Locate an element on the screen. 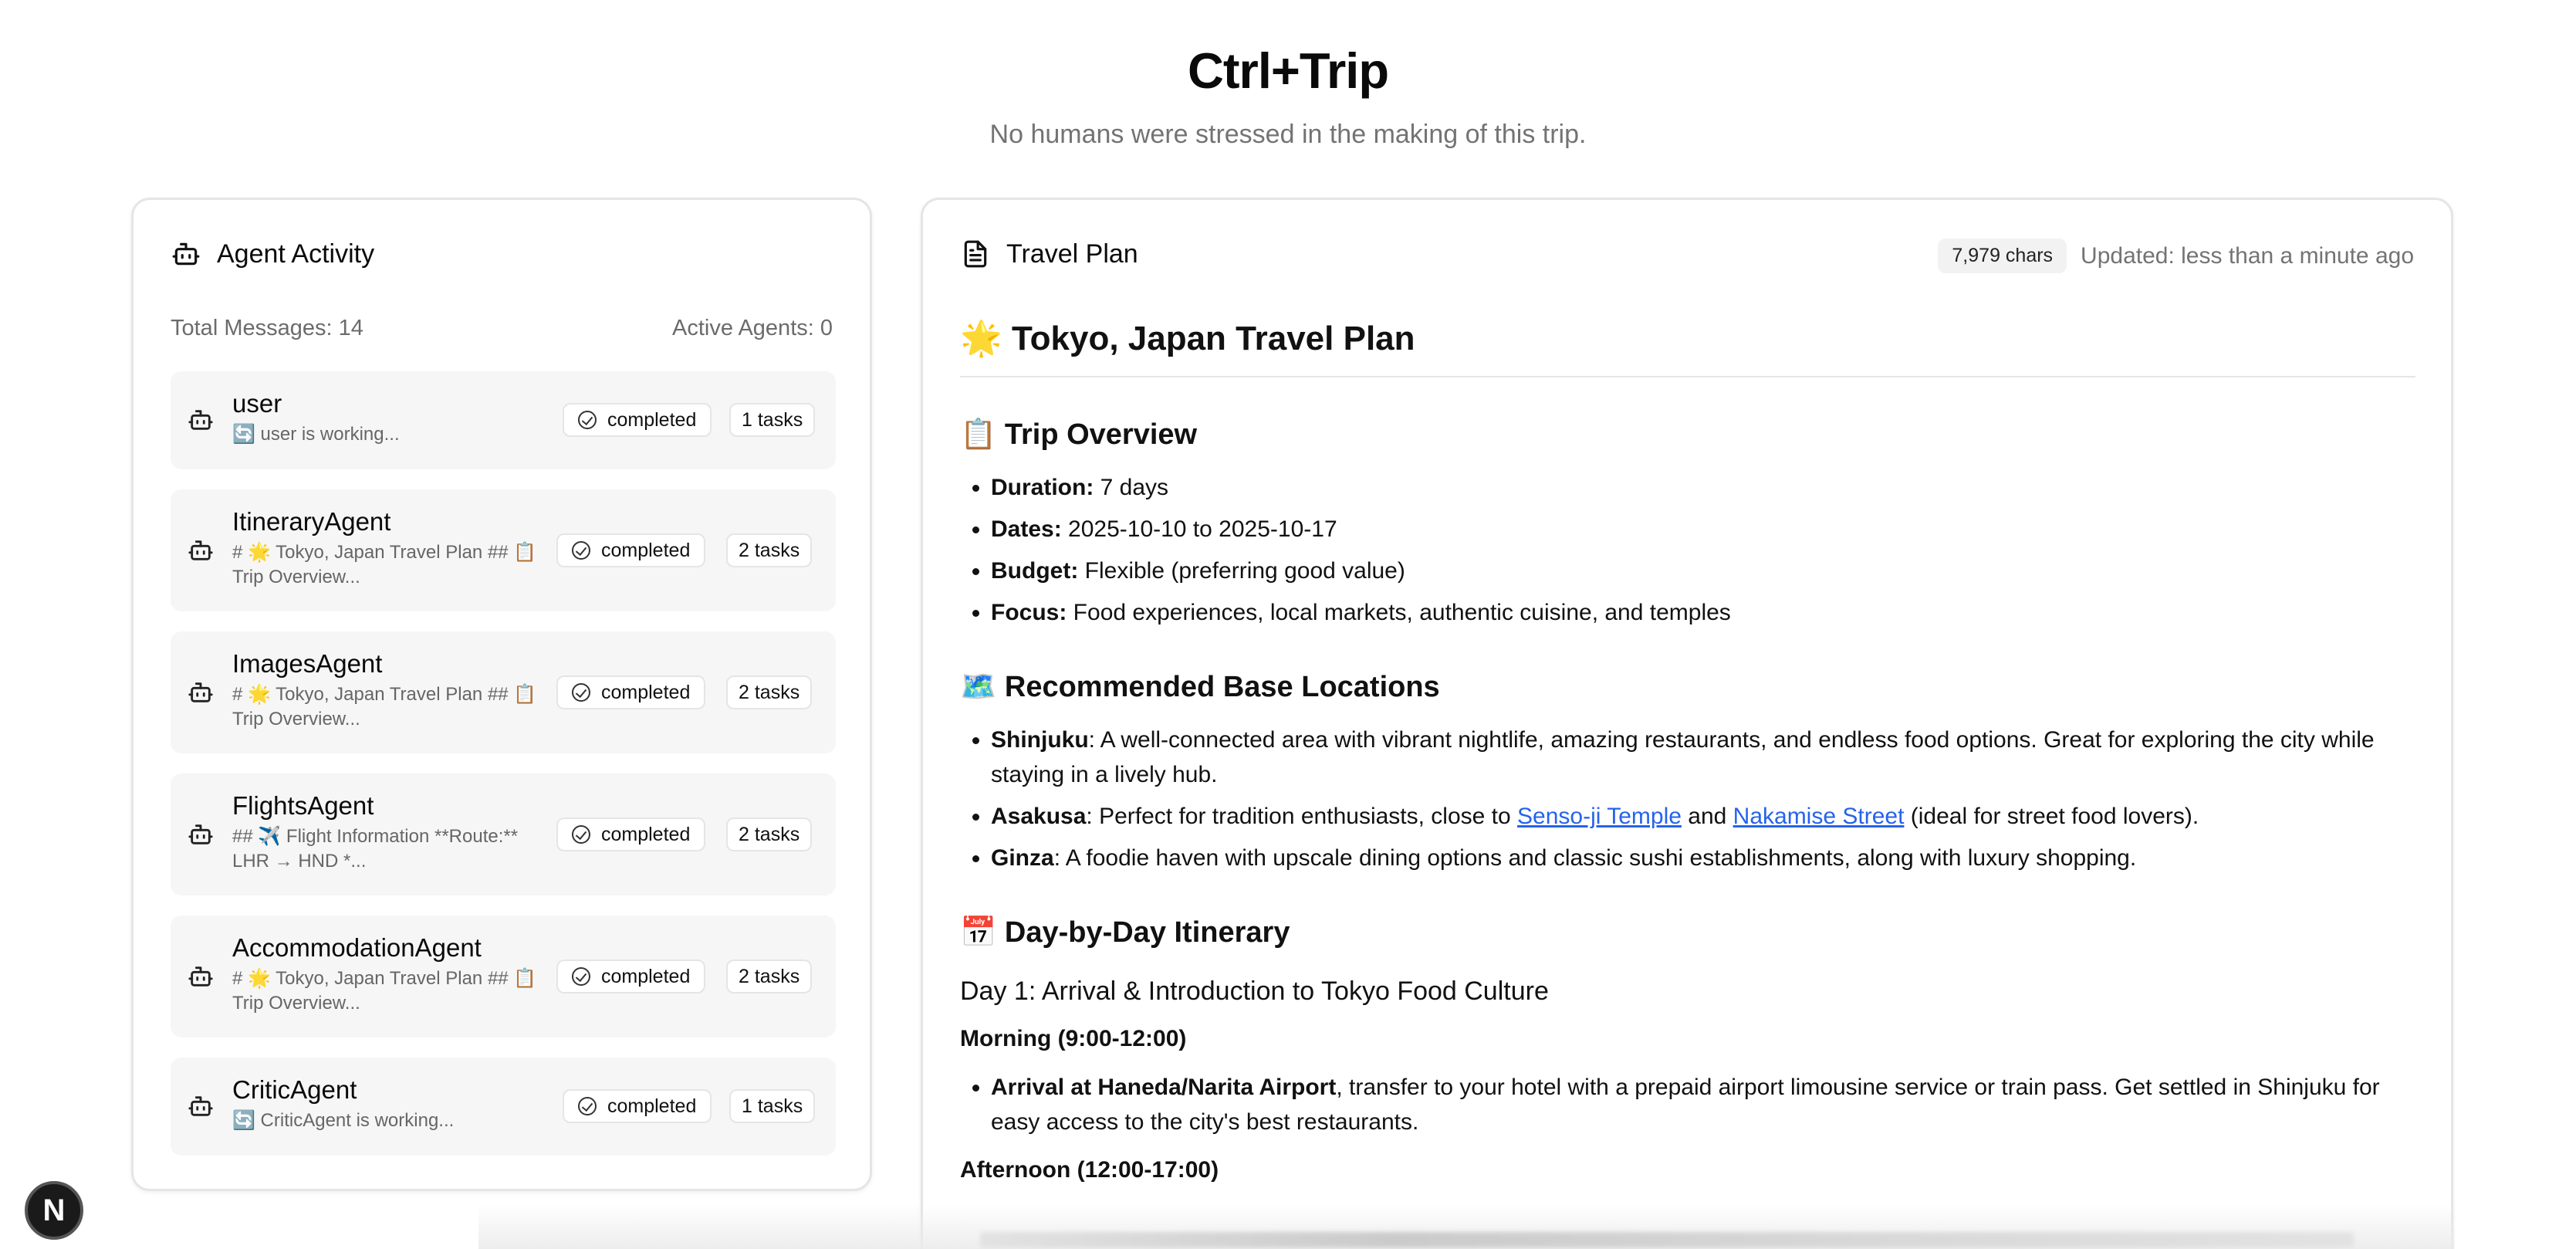  item-label: Asakusa is located at coordinates (1039, 816).